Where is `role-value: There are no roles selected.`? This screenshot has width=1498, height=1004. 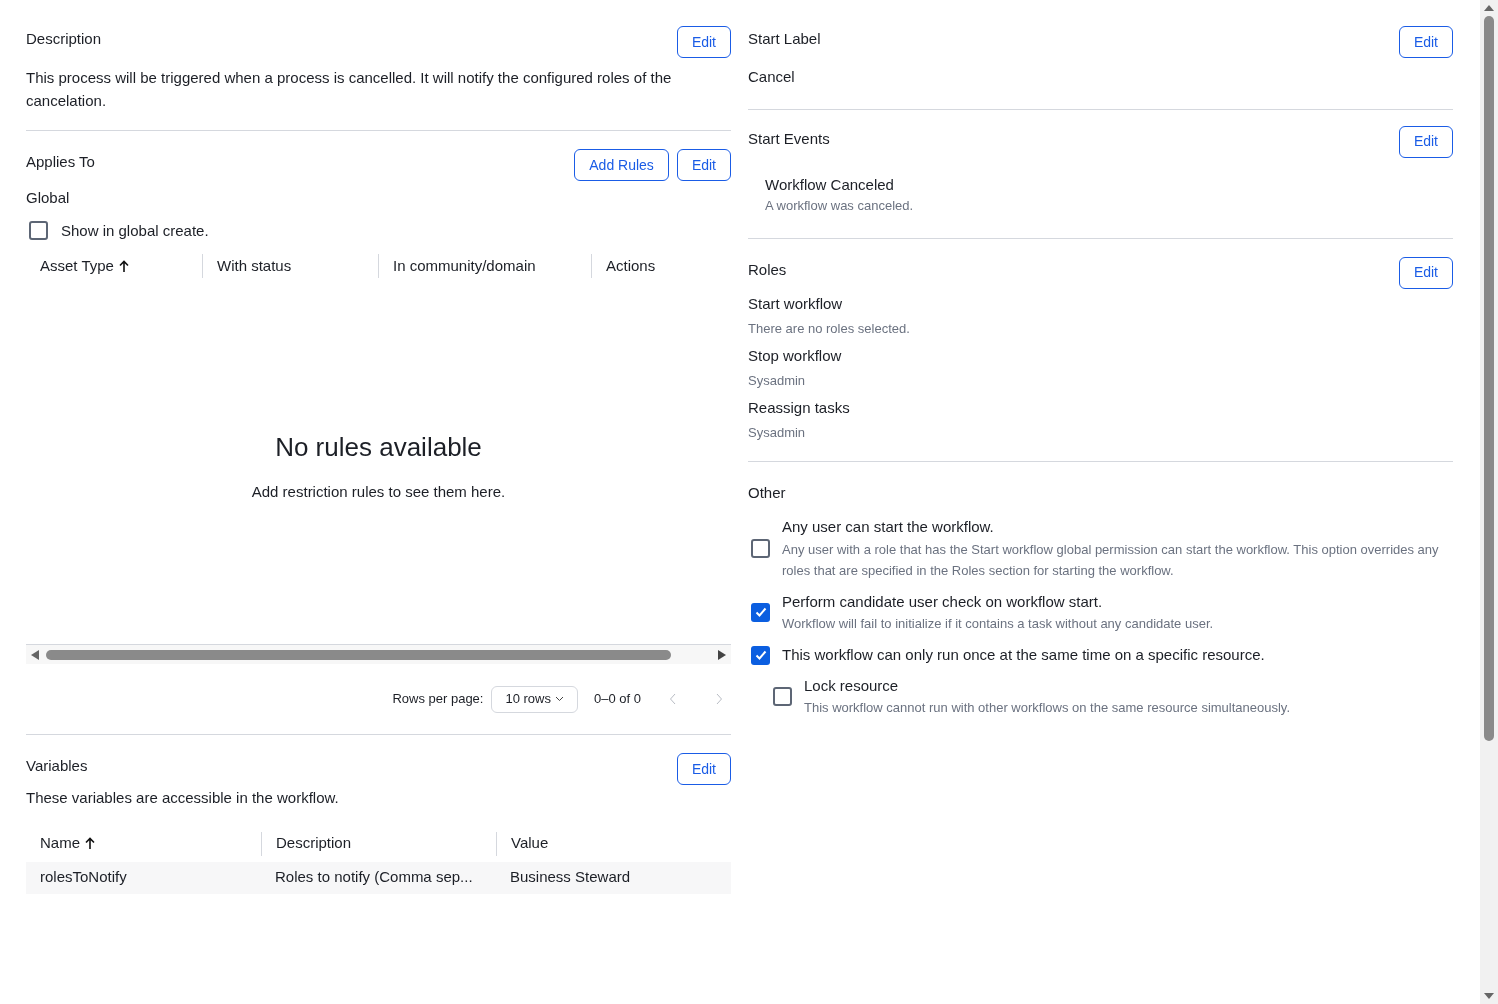 role-value: There are no roles selected. is located at coordinates (829, 329).